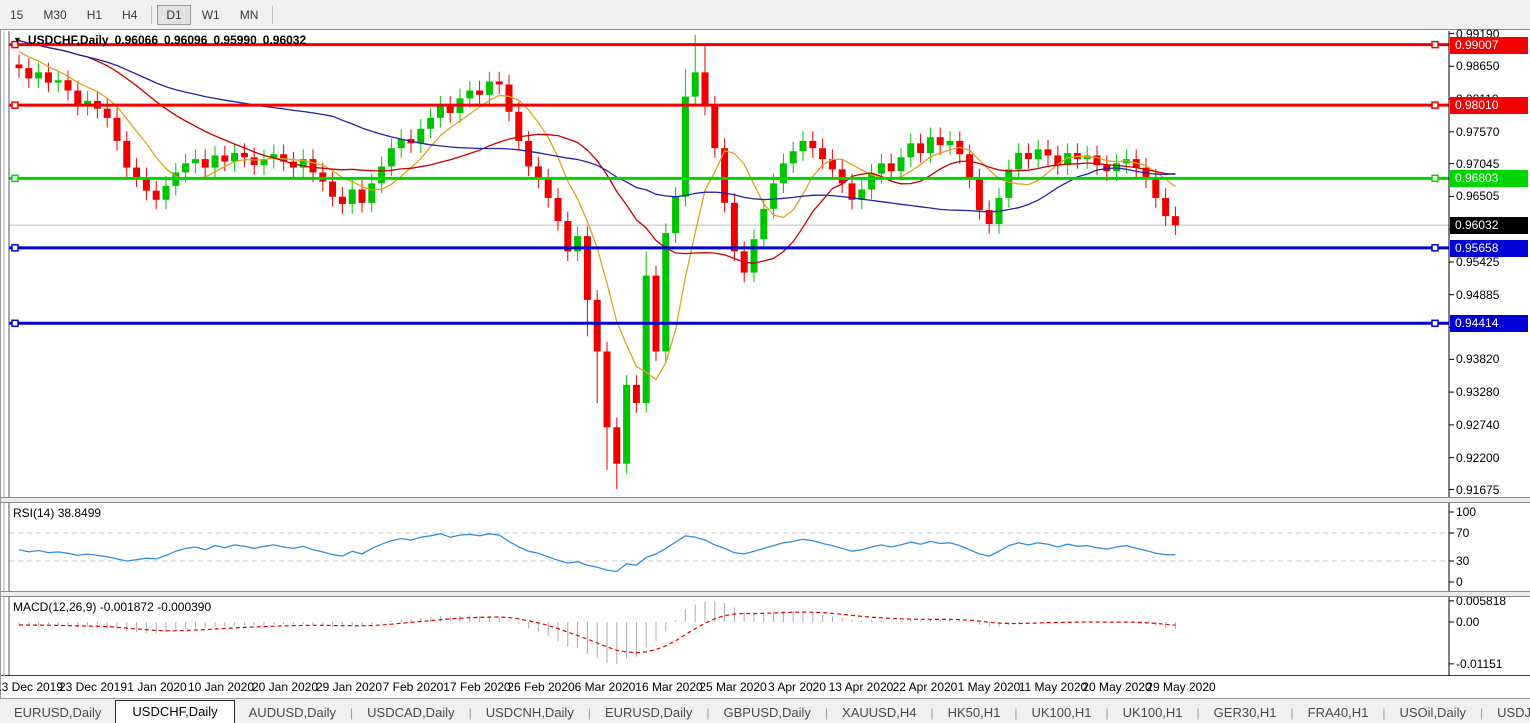 The image size is (1530, 723). What do you see at coordinates (1489, 324) in the screenshot?
I see `price-level-badge: 0.94414` at bounding box center [1489, 324].